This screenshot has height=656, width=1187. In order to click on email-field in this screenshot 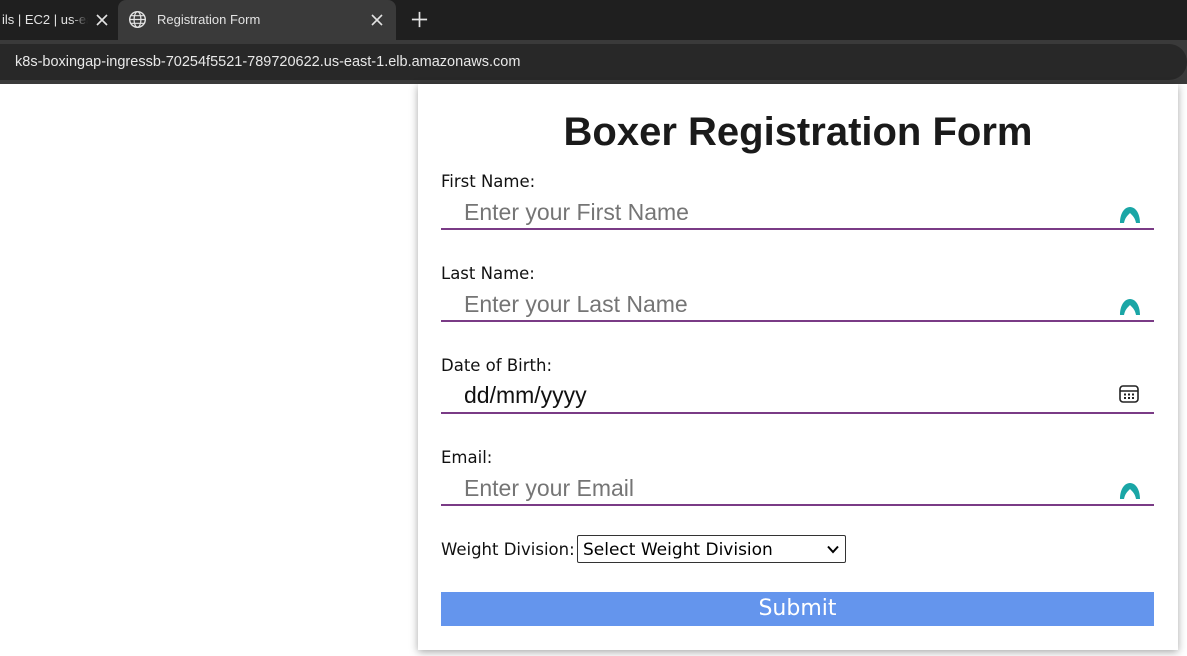, I will do `click(797, 489)`.